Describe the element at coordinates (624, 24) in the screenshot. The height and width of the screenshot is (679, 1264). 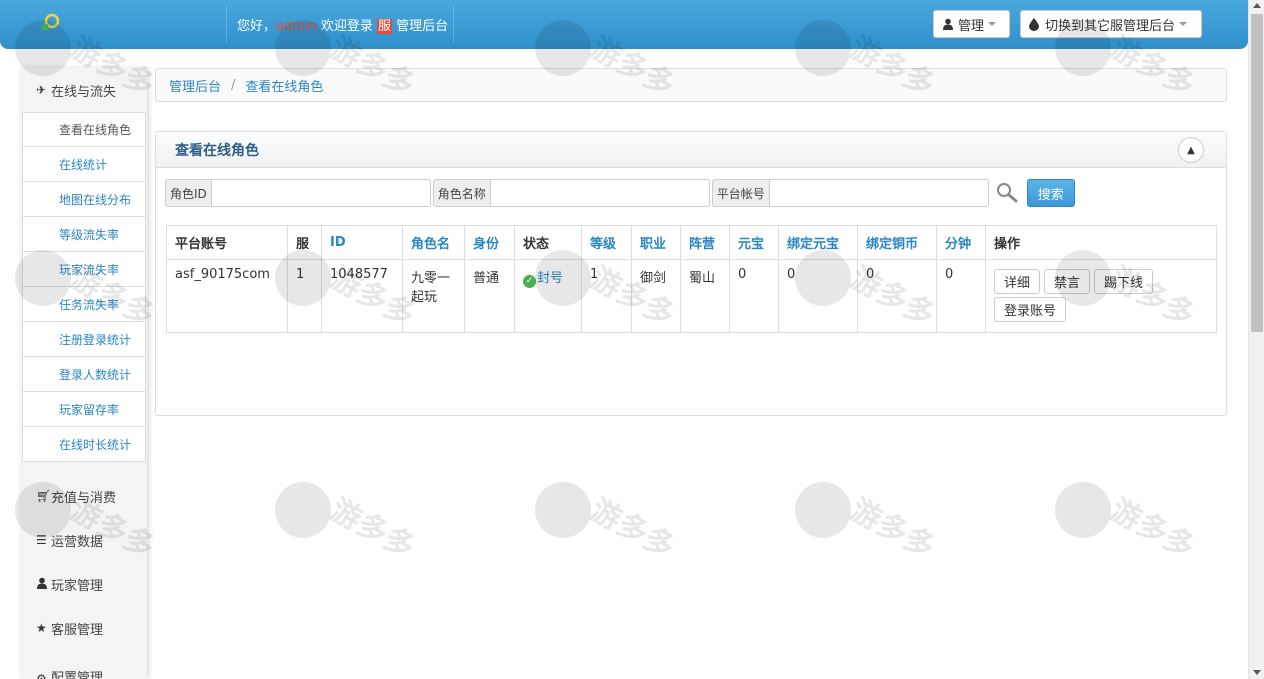
I see `top-navbar: 您好，admin 欢迎登录 服 管理后台 管理 切换到其它服管理后台` at that location.